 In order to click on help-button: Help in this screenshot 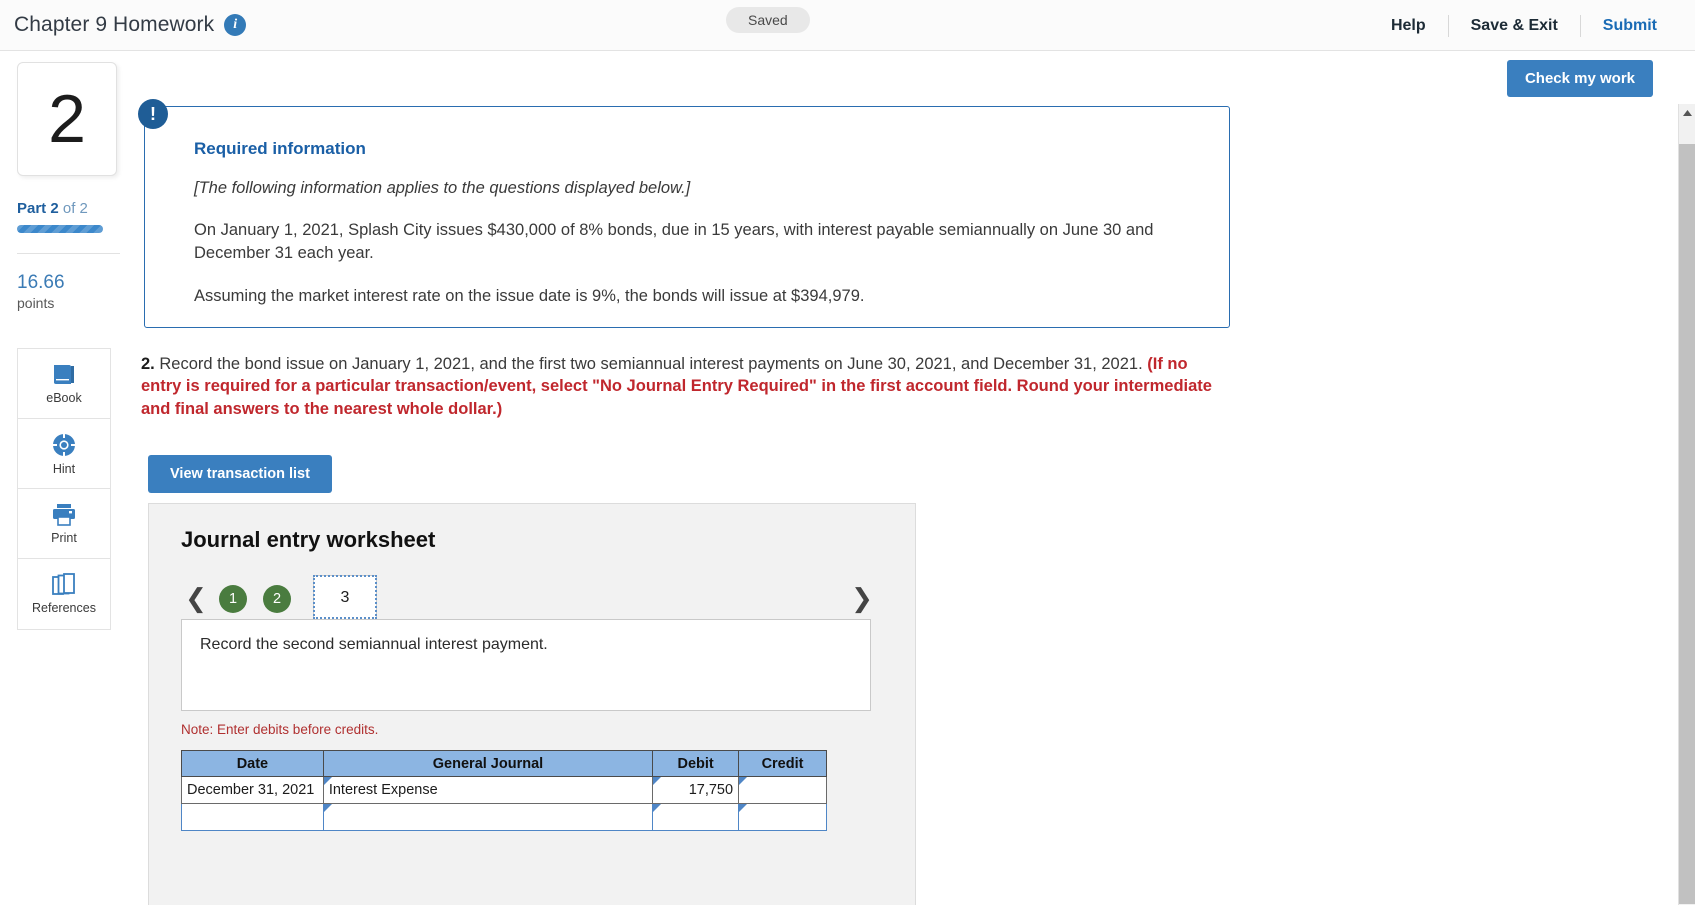, I will do `click(1408, 26)`.